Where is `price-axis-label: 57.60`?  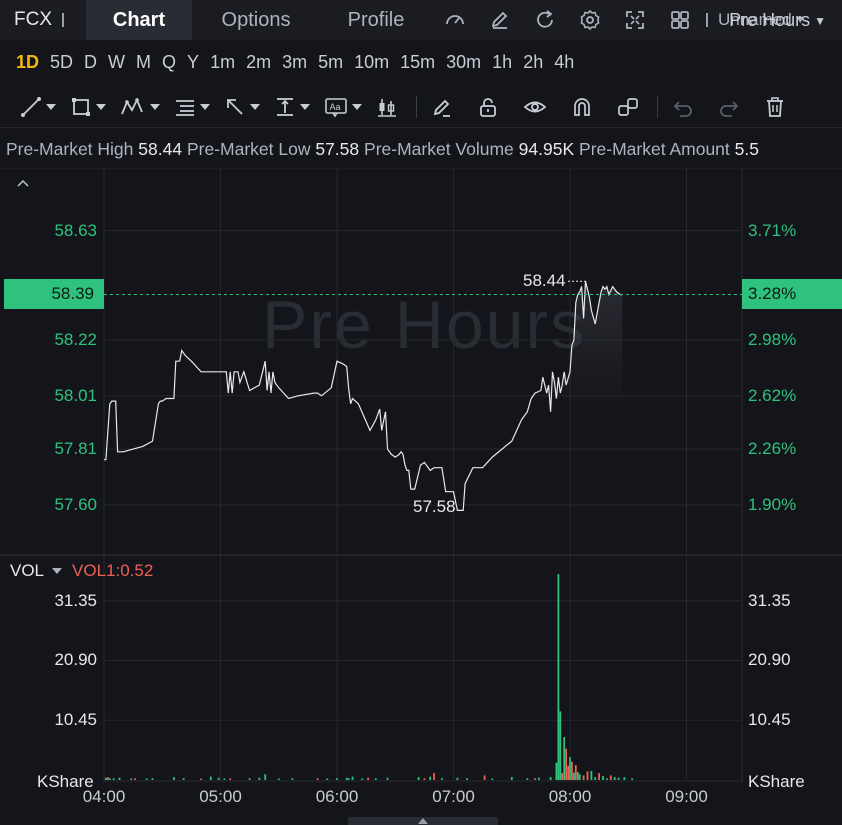
price-axis-label: 57.60 is located at coordinates (75, 505).